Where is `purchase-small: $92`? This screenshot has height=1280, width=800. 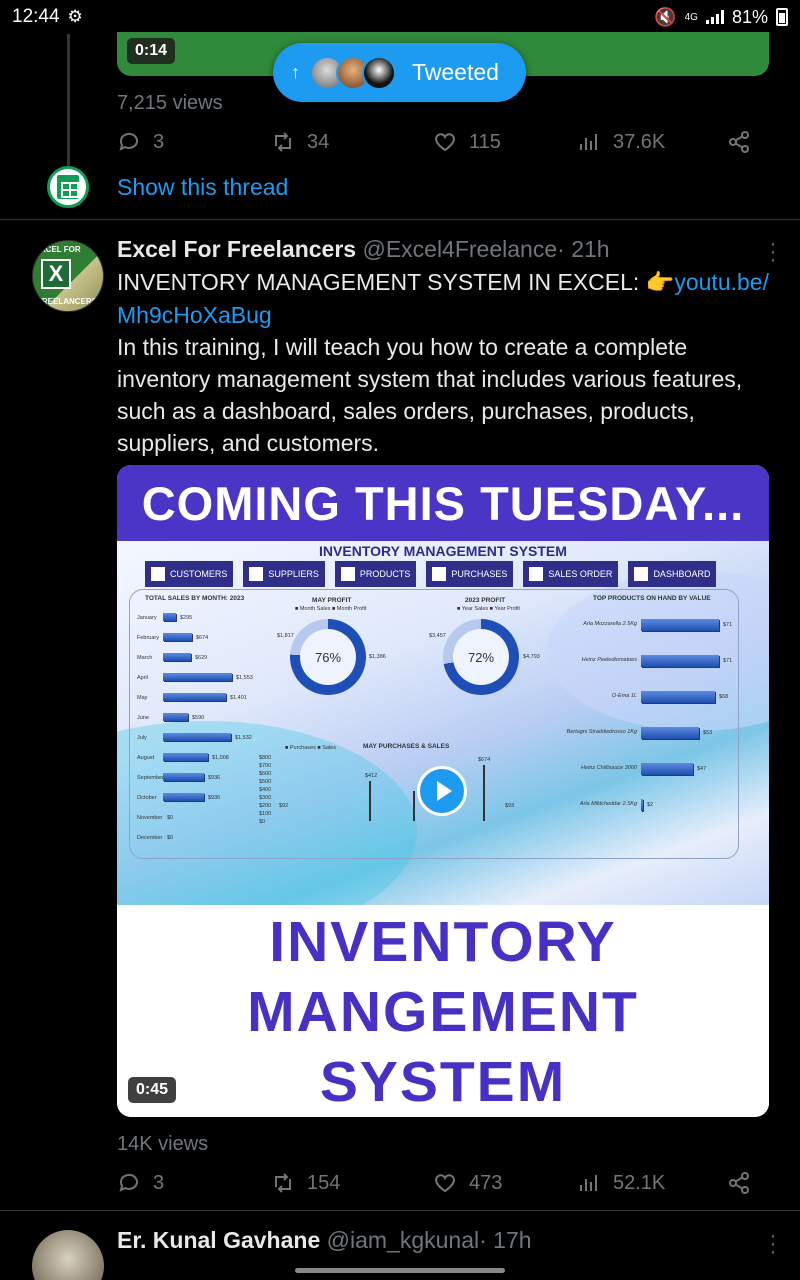
purchase-small: $92 is located at coordinates (284, 806).